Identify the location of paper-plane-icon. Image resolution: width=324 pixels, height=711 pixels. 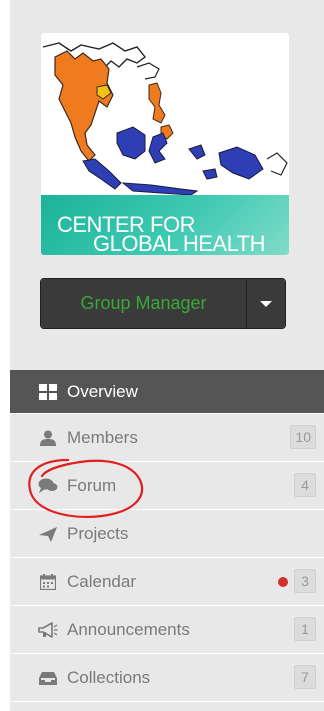
(48, 534).